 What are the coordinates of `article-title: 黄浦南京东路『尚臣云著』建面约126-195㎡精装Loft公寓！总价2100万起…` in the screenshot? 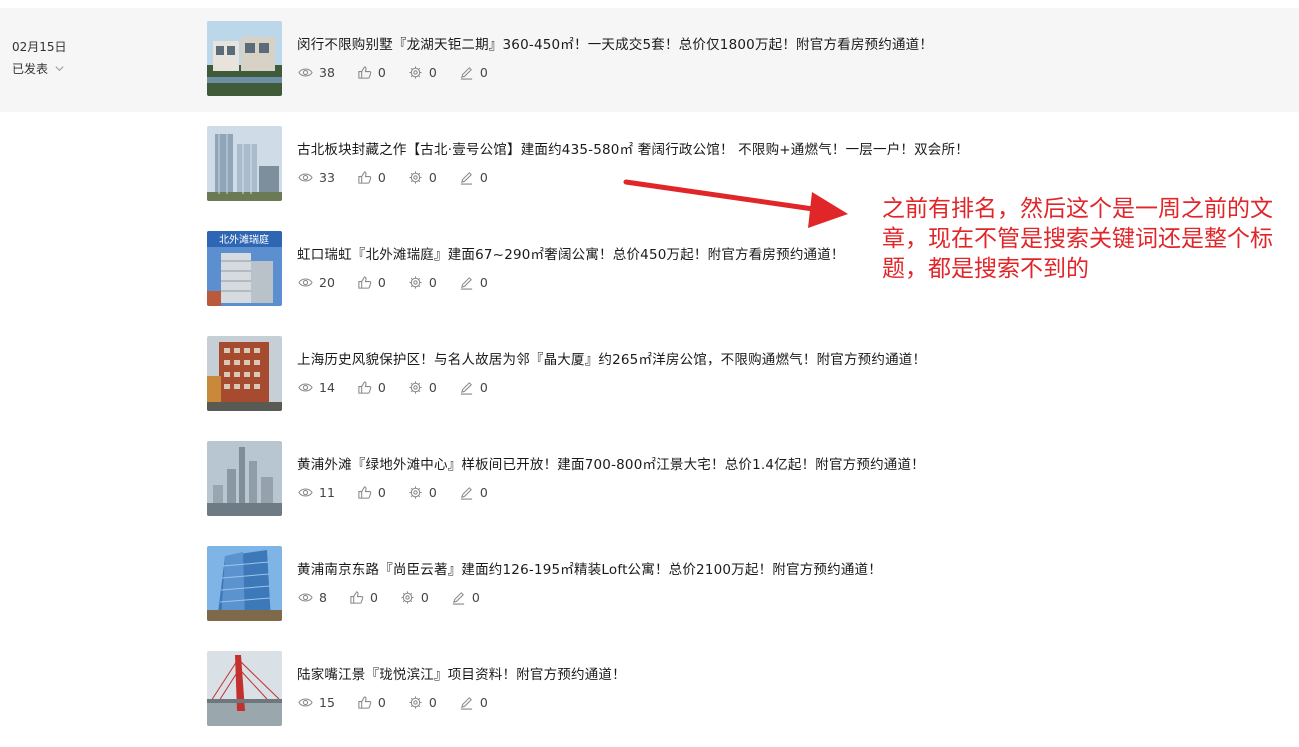 It's located at (589, 568).